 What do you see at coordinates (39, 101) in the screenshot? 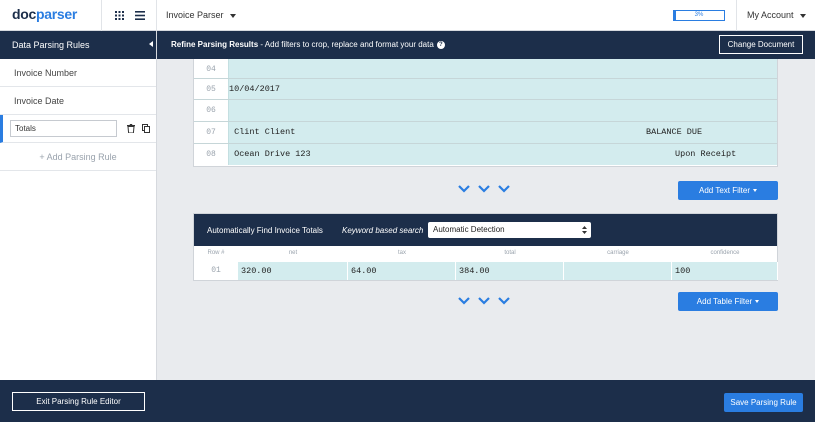
I see `rule-label: Invoice Date` at bounding box center [39, 101].